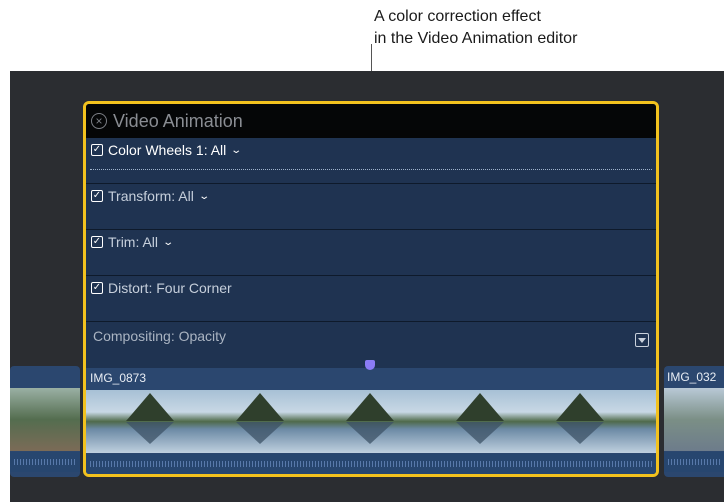  I want to click on left-clip-thumbnail, so click(45, 419).